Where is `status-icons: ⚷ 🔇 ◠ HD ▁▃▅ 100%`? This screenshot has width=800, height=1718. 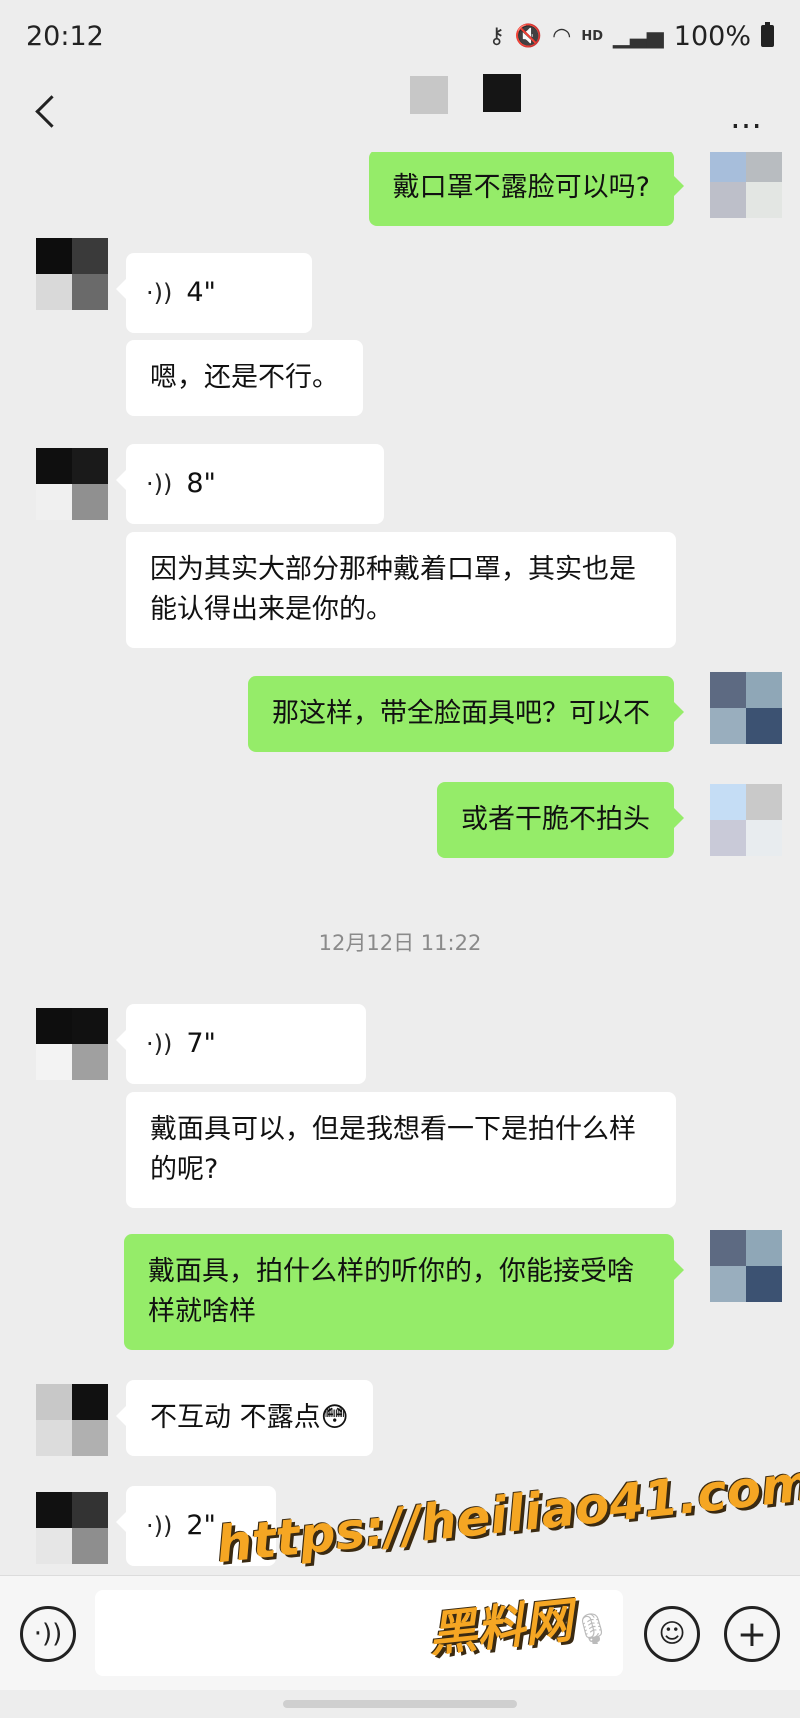
status-icons: ⚷ 🔇 ◠ HD ▁▃▅ 100% is located at coordinates (631, 36).